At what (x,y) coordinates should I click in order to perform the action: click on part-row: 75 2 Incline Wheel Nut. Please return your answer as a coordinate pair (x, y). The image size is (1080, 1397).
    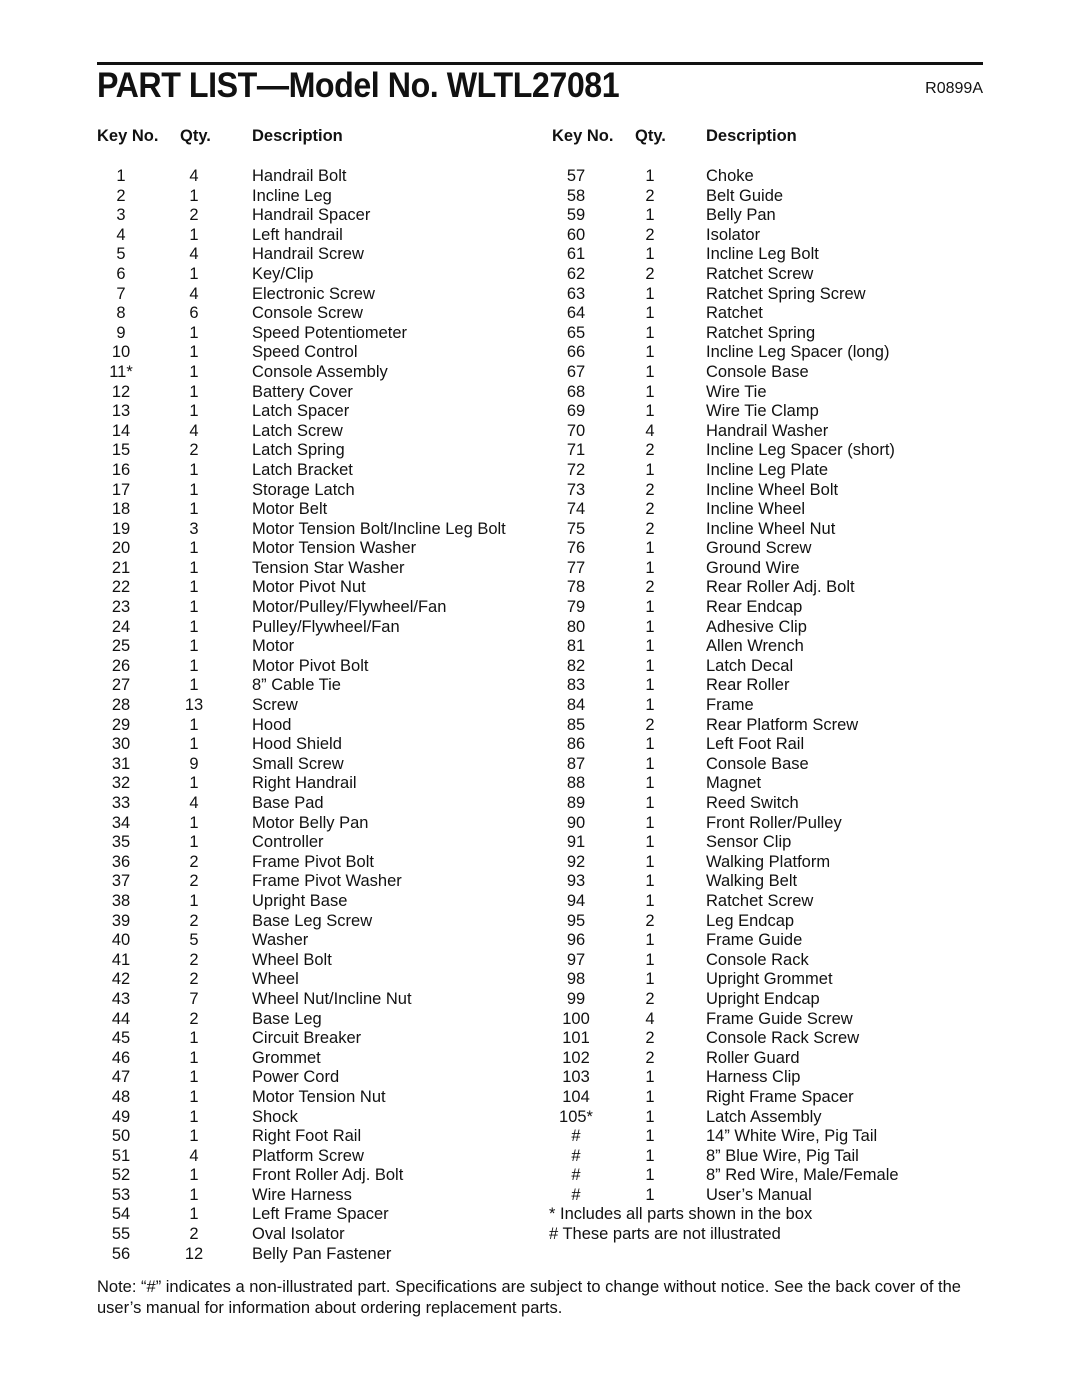
    Looking at the image, I should click on (694, 529).